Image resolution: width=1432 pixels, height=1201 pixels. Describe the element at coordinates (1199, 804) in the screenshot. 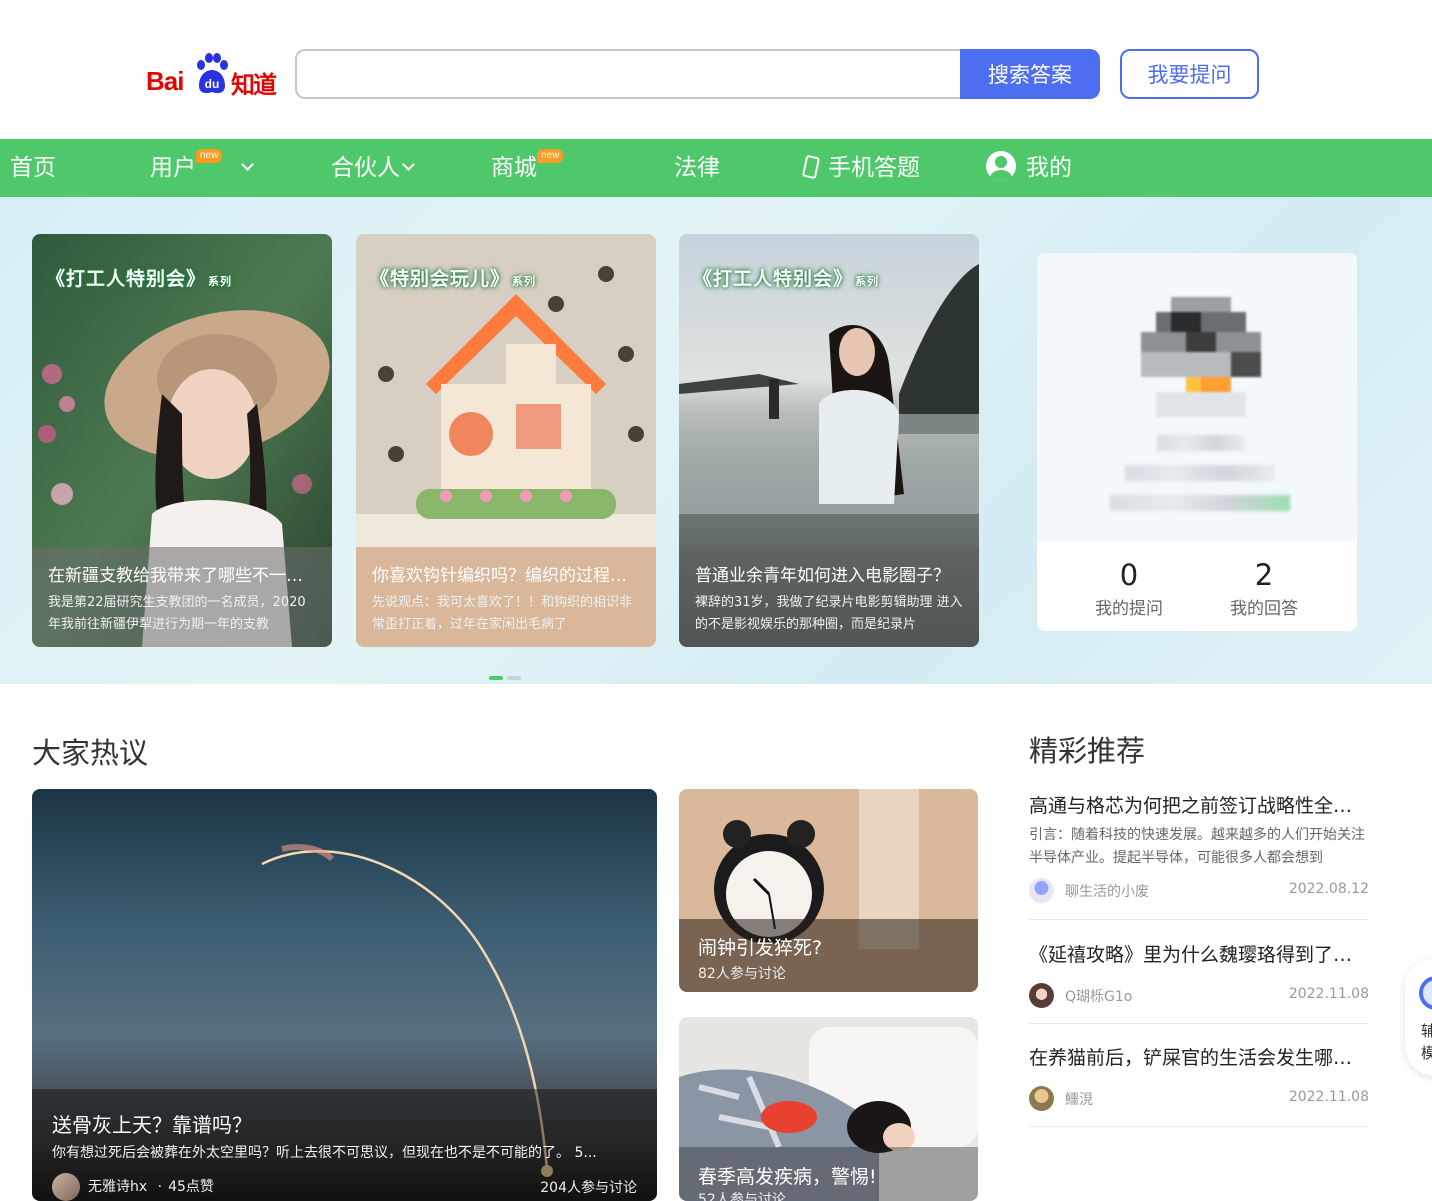

I see `recommend-title: 高通与格芯为何把之前签订战略性全面合作协议` at that location.